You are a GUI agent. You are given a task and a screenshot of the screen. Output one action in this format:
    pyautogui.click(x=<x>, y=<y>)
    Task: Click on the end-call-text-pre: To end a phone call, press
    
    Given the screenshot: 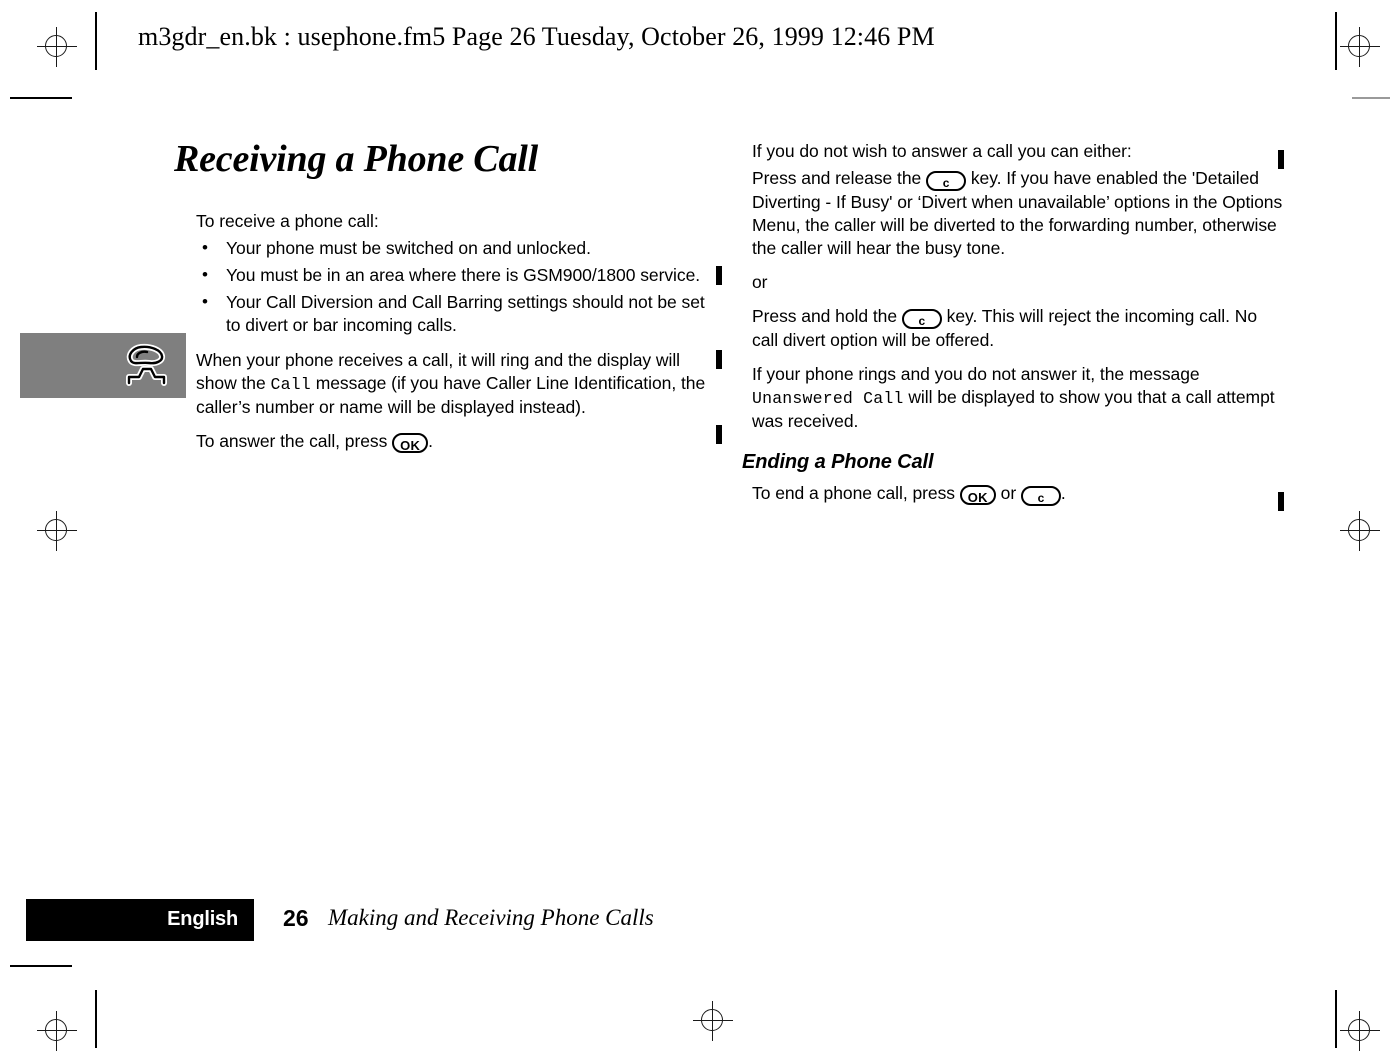 What is the action you would take?
    pyautogui.click(x=856, y=493)
    